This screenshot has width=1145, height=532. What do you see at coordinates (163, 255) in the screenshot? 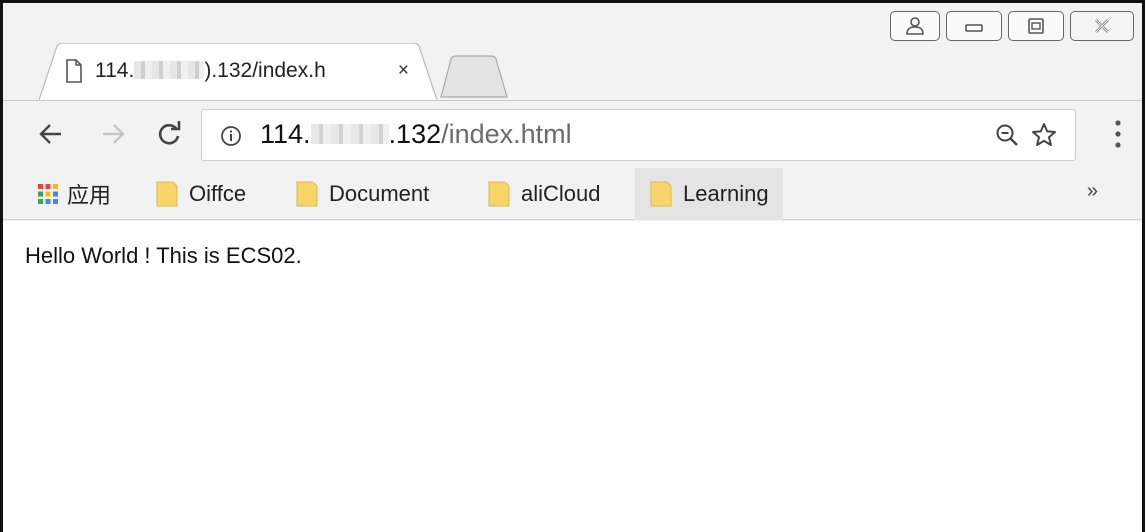
I see `page-body-text: Hello World ! This is ECS02.` at bounding box center [163, 255].